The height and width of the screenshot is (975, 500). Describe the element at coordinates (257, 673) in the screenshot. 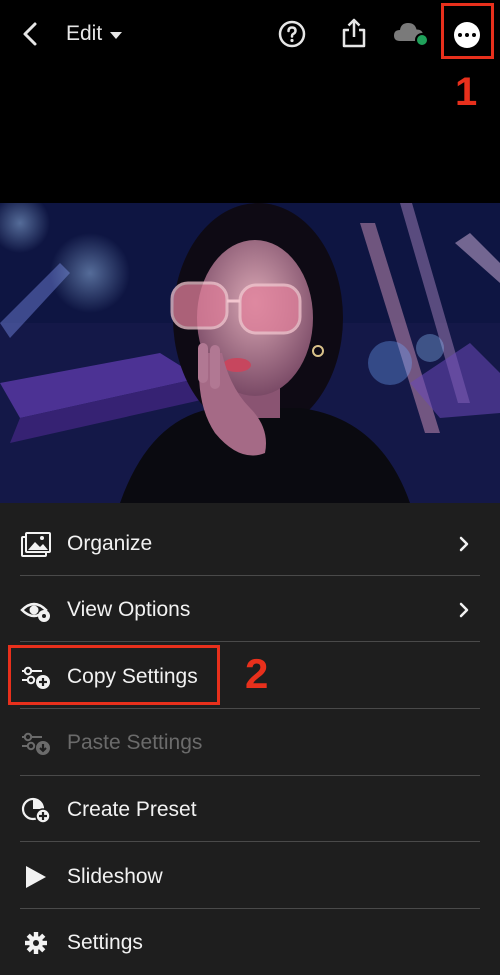

I see `step2-number: 2` at that location.